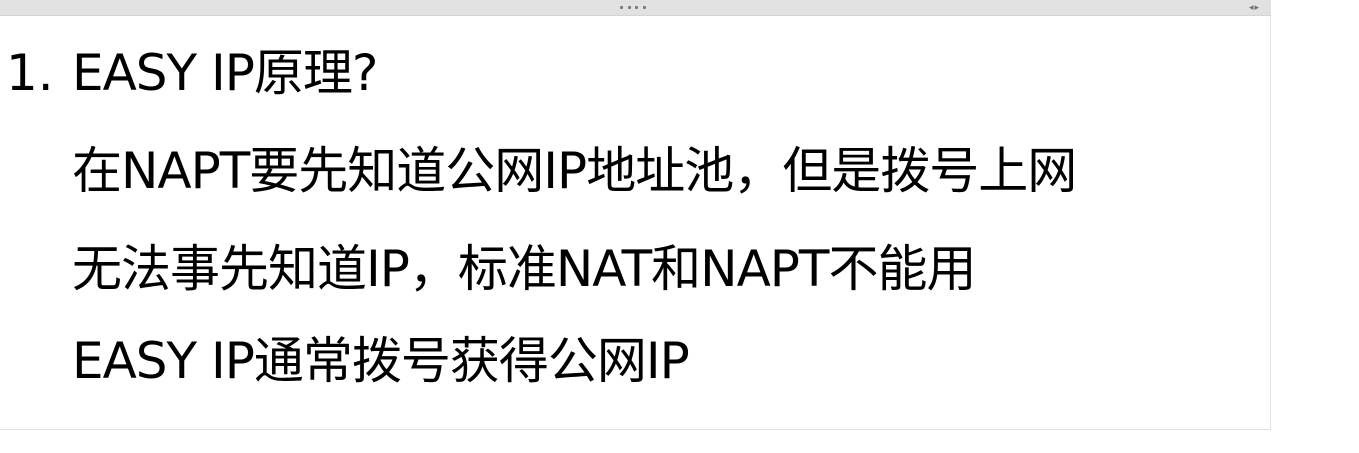  Describe the element at coordinates (381, 361) in the screenshot. I see `note-line-4: EASY IP通常拨号获得公网IP` at that location.